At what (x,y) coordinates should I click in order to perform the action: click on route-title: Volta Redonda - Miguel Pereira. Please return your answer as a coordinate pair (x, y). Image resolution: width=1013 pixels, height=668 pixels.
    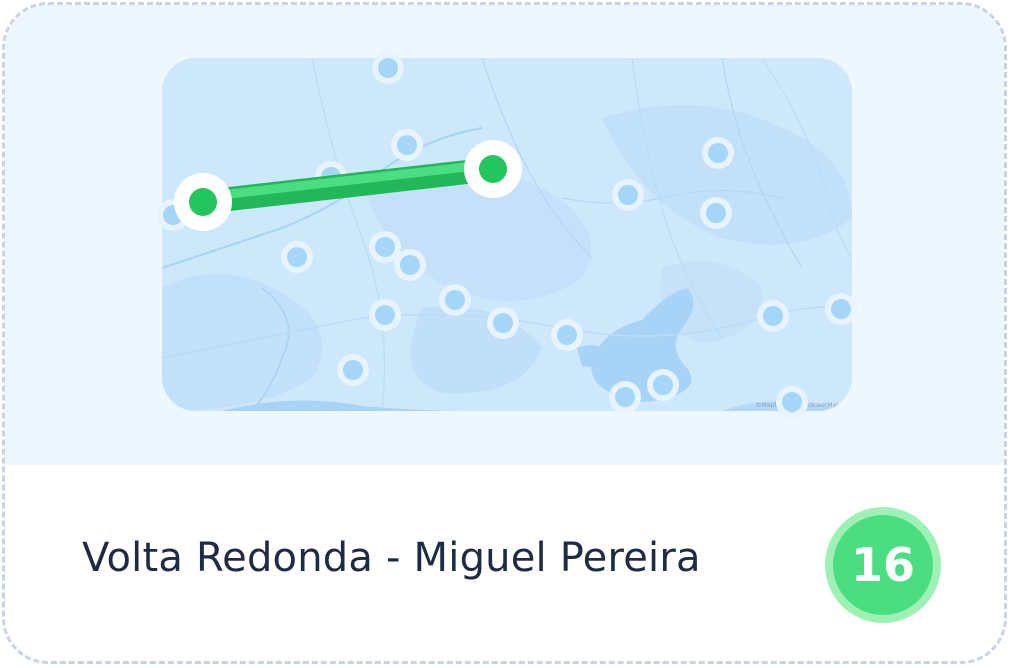
    Looking at the image, I should click on (391, 558).